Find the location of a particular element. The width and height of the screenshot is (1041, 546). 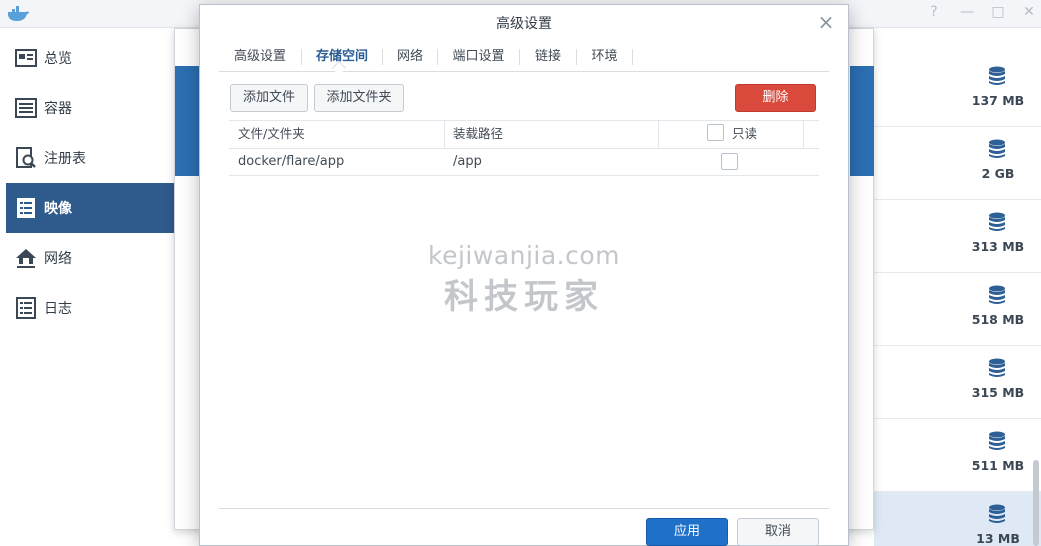

help-icon: ? is located at coordinates (934, 12).